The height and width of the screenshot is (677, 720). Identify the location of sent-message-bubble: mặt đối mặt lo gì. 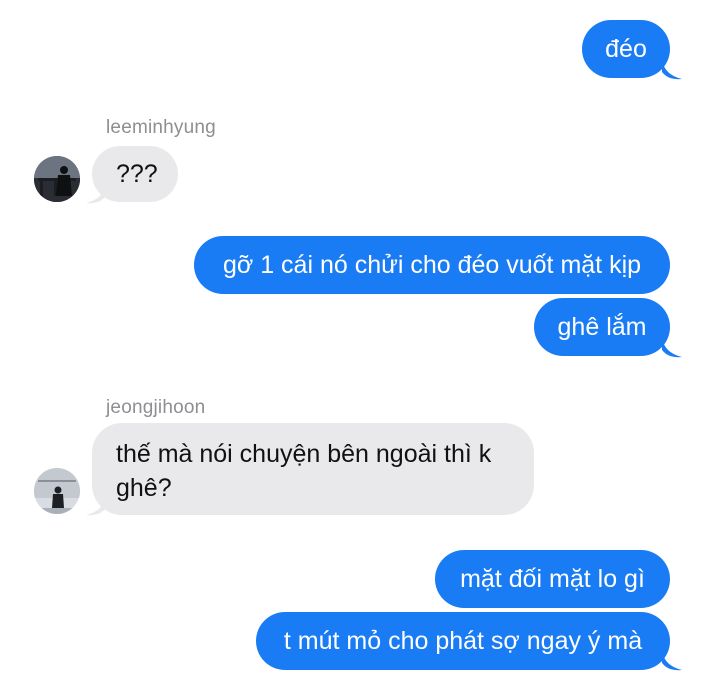
(552, 579).